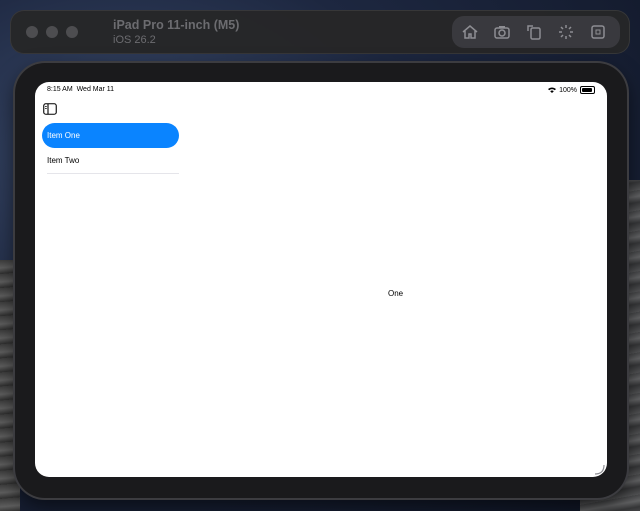 This screenshot has width=640, height=511. Describe the element at coordinates (552, 90) in the screenshot. I see `wifi-icon` at that location.